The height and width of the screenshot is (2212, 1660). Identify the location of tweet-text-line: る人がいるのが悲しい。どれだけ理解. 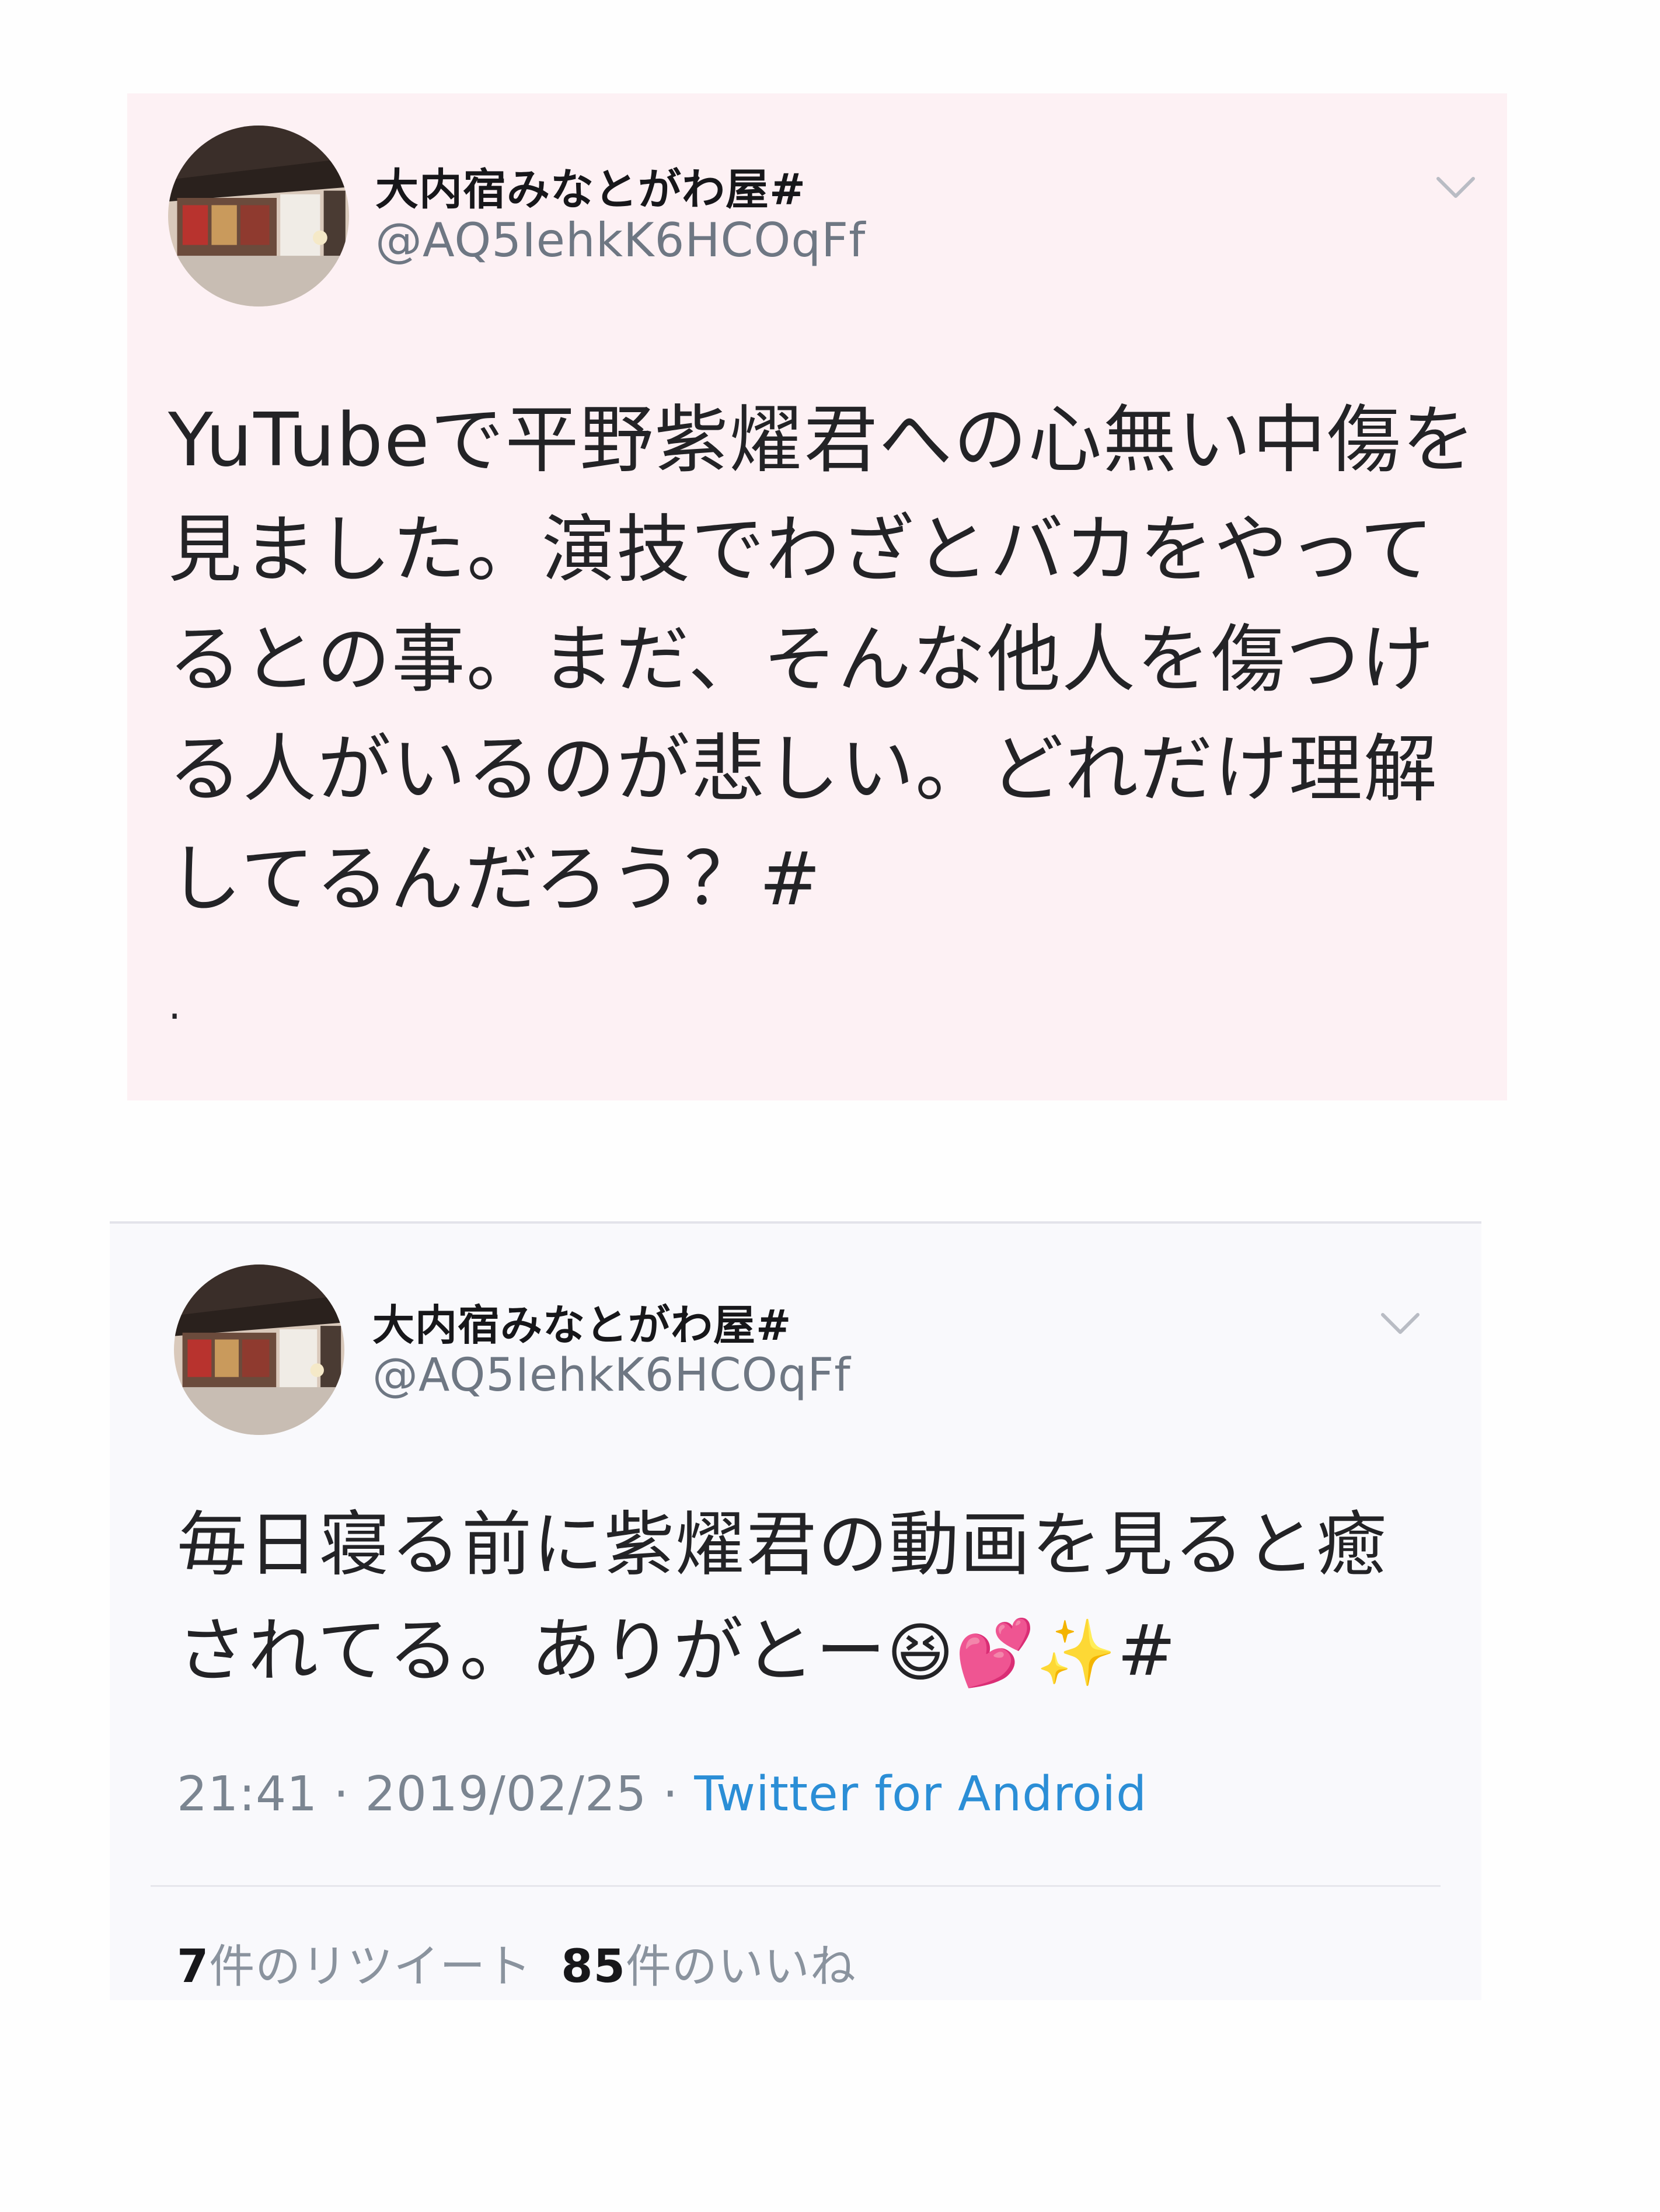
(803, 769).